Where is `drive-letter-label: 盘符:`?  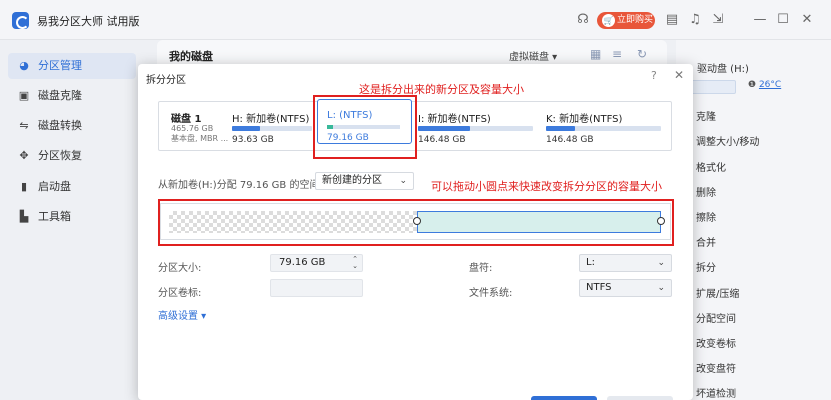 drive-letter-label: 盘符: is located at coordinates (481, 268).